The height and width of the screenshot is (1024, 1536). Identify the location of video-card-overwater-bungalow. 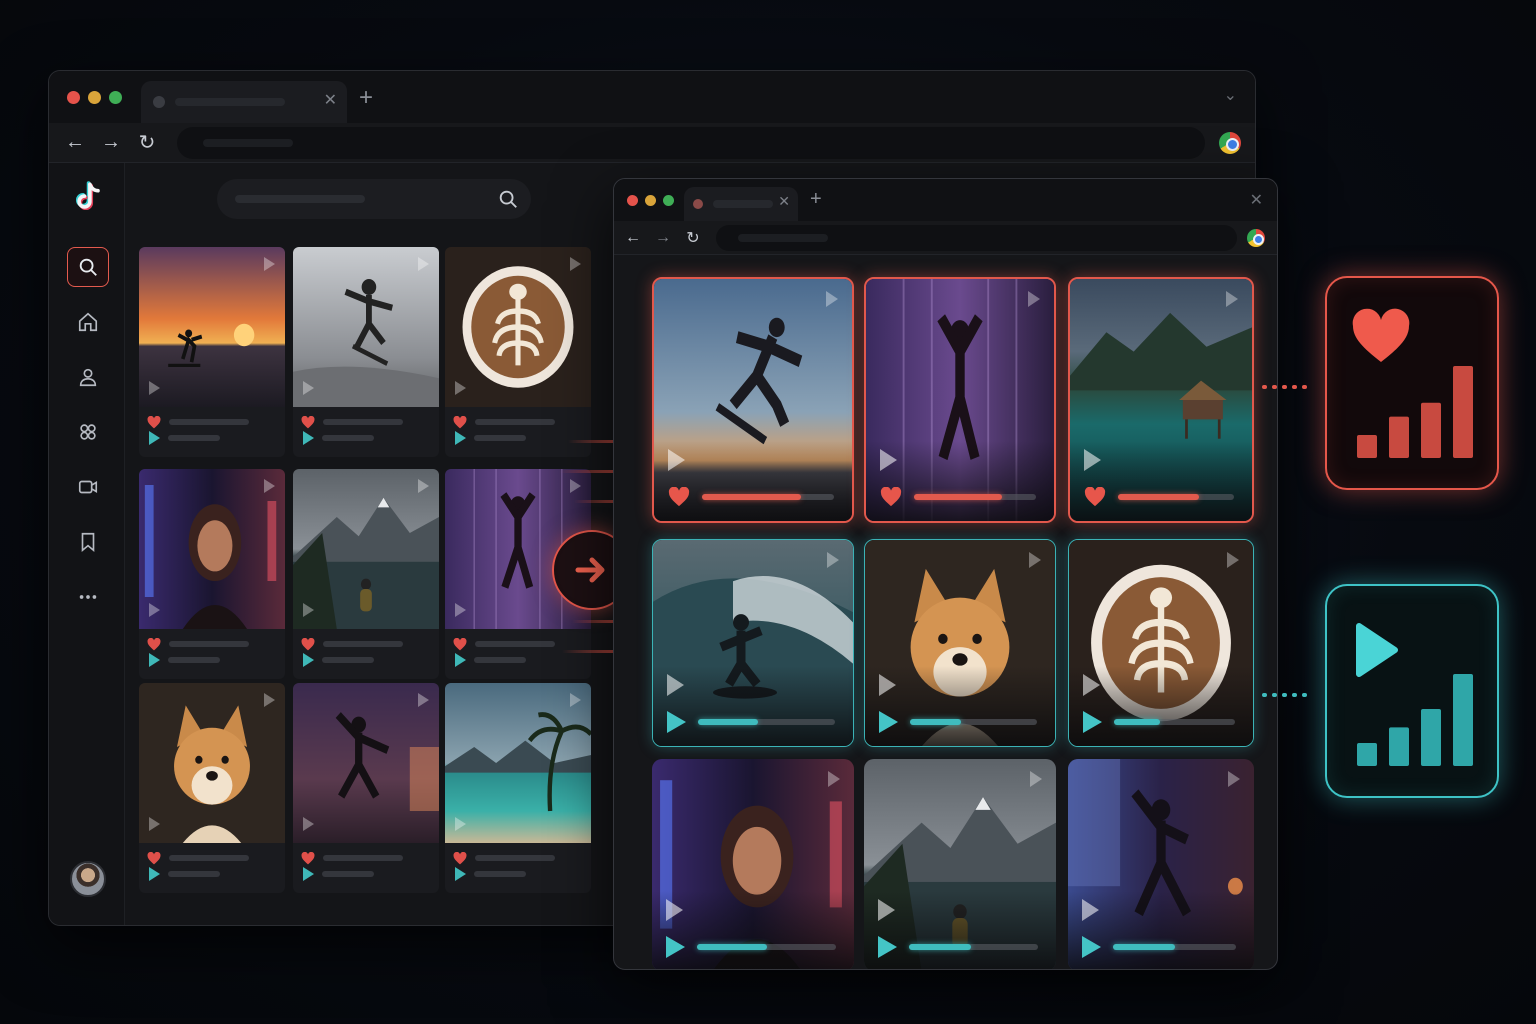
(1161, 400).